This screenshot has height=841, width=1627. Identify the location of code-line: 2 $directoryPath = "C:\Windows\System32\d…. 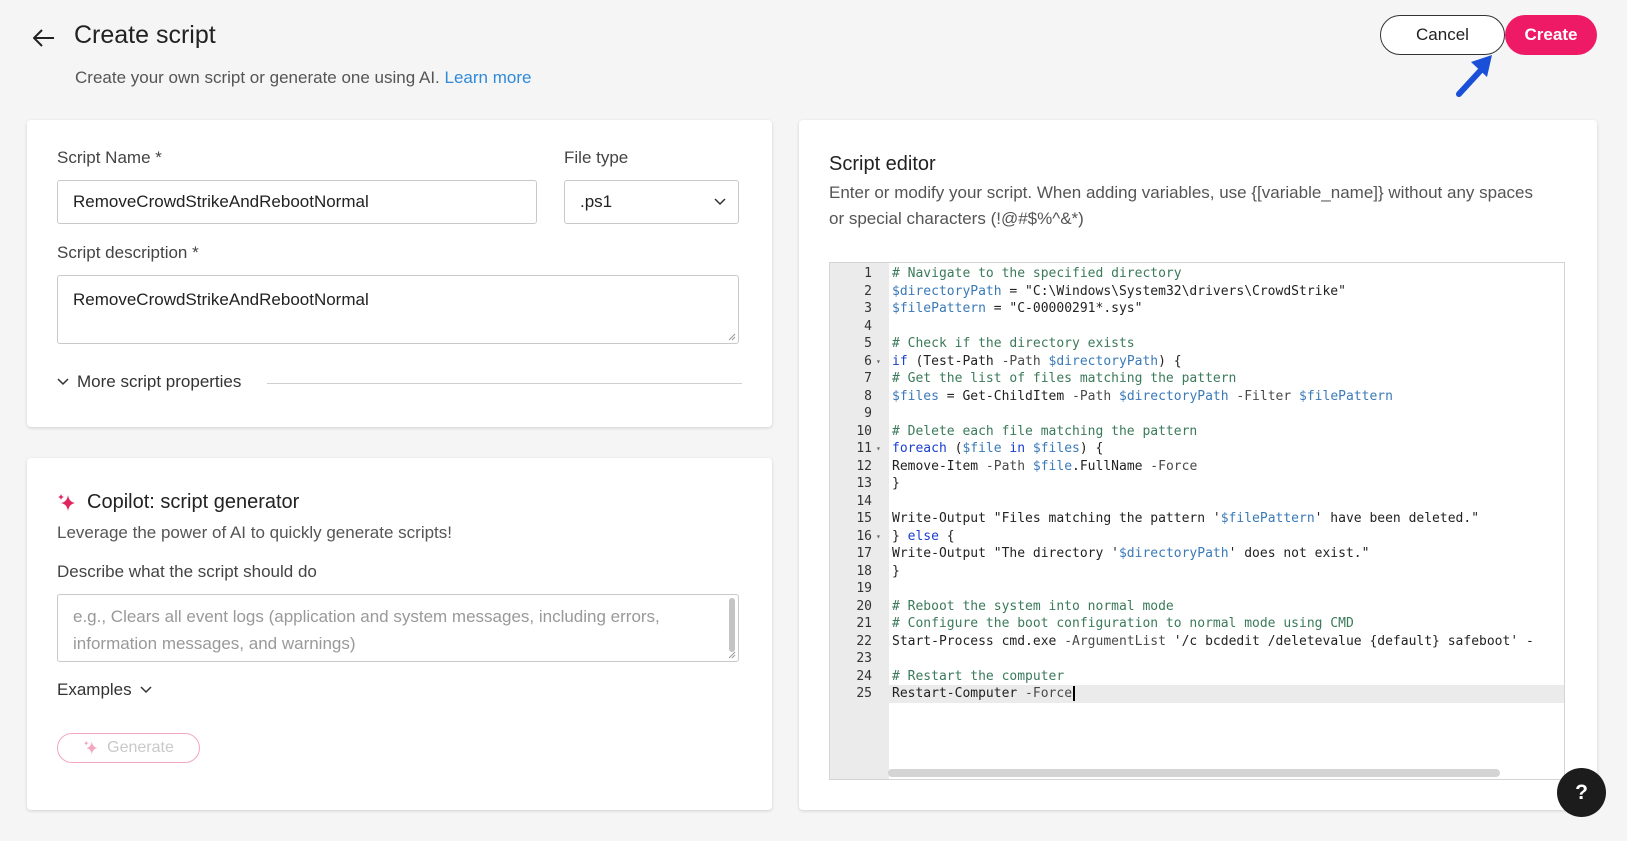
(1197, 292).